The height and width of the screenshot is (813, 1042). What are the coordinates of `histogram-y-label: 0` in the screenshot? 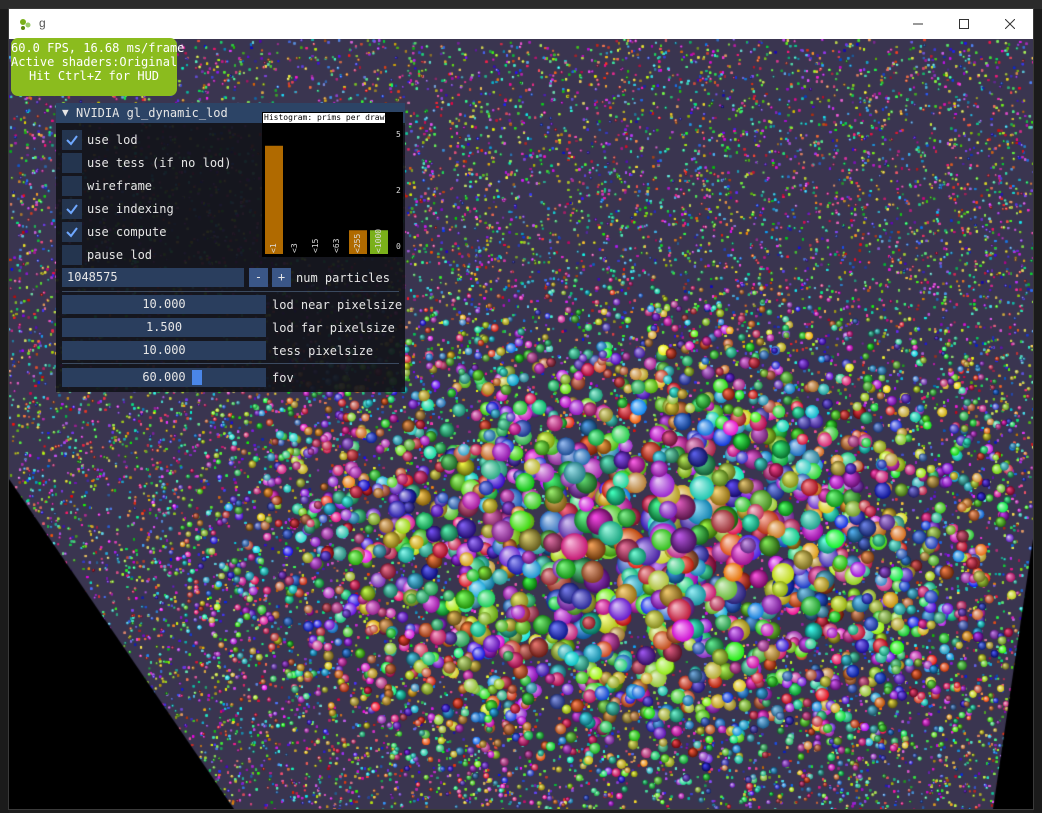 It's located at (398, 246).